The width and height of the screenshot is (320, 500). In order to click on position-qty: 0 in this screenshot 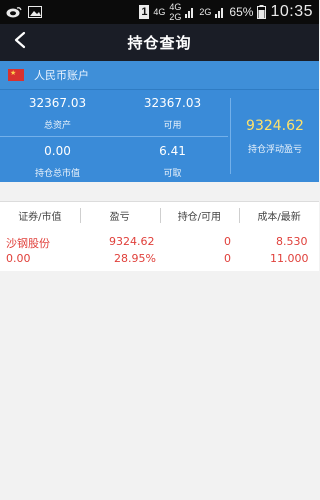, I will do `click(227, 241)`.